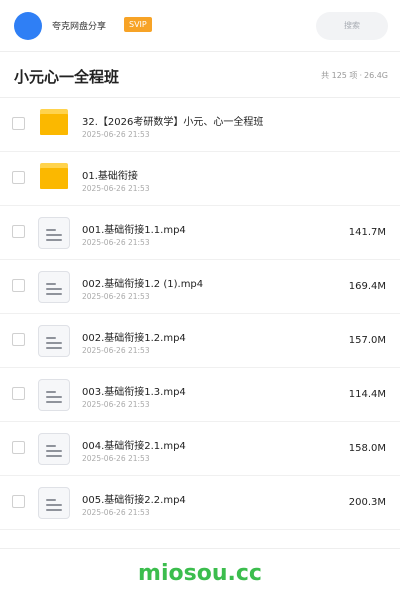 Image resolution: width=400 pixels, height=600 pixels. What do you see at coordinates (79, 27) in the screenshot?
I see `owner-name: 夸克网盘分享` at bounding box center [79, 27].